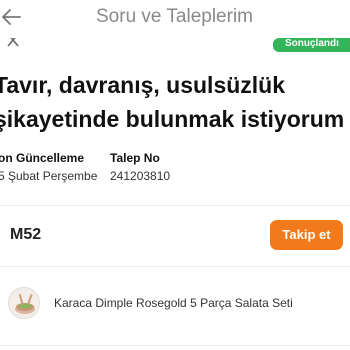  Describe the element at coordinates (13, 44) in the screenshot. I see `close-icon` at that location.